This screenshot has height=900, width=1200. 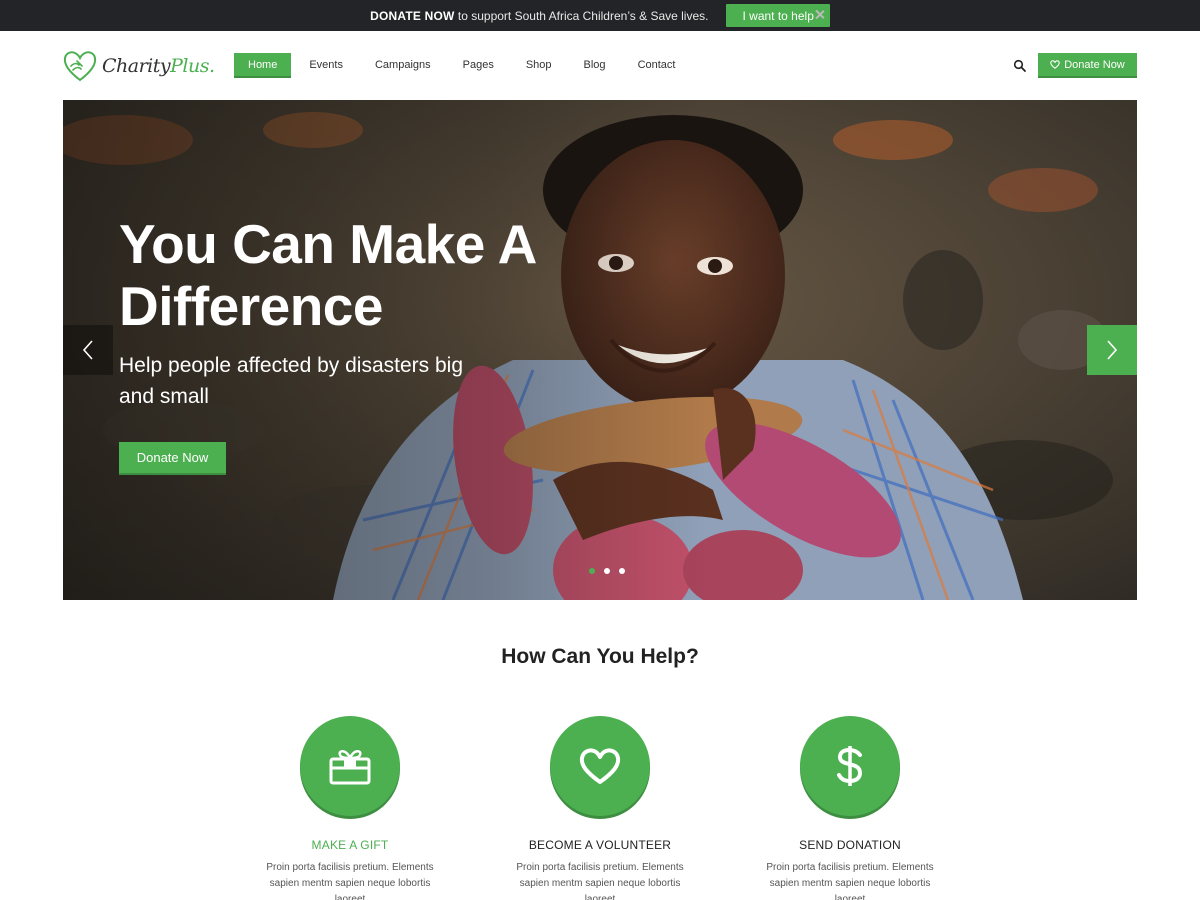 I want to click on slider-dots, so click(x=607, y=571).